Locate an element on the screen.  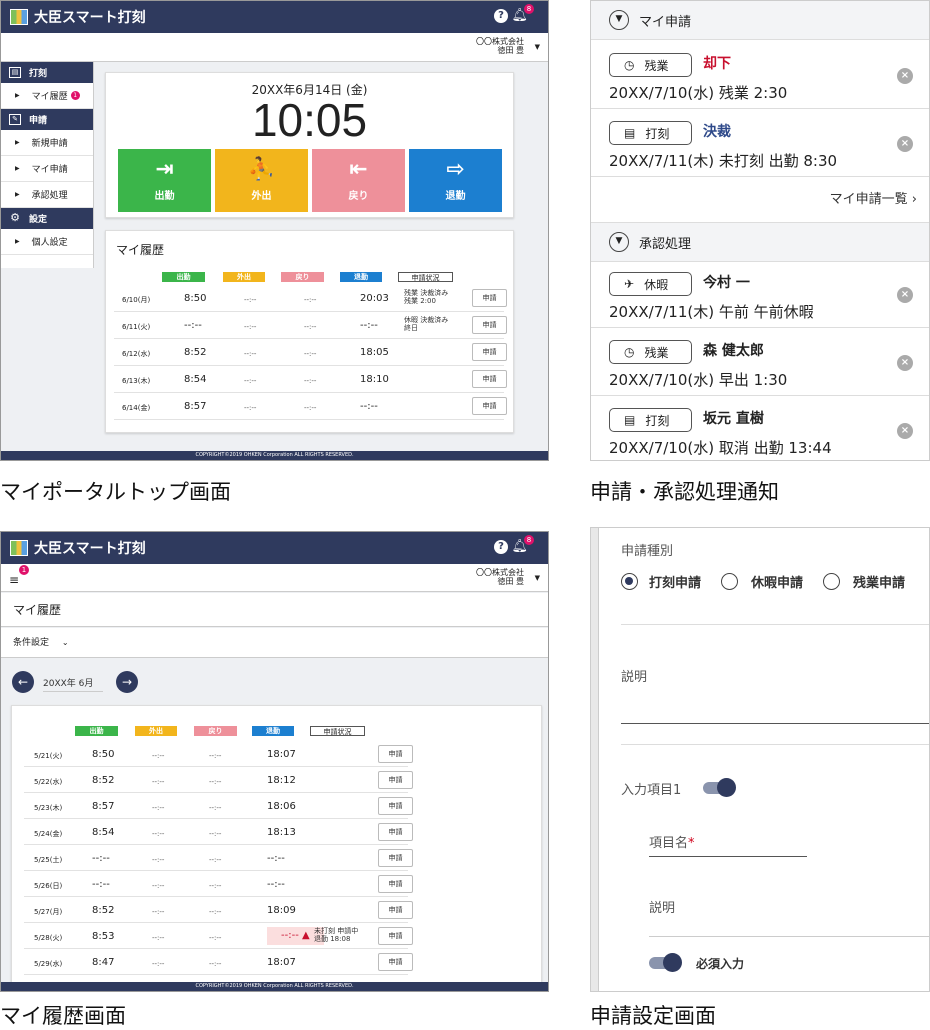
sidebar-item: ▶ マイ履歴 1 is located at coordinates (47, 96).